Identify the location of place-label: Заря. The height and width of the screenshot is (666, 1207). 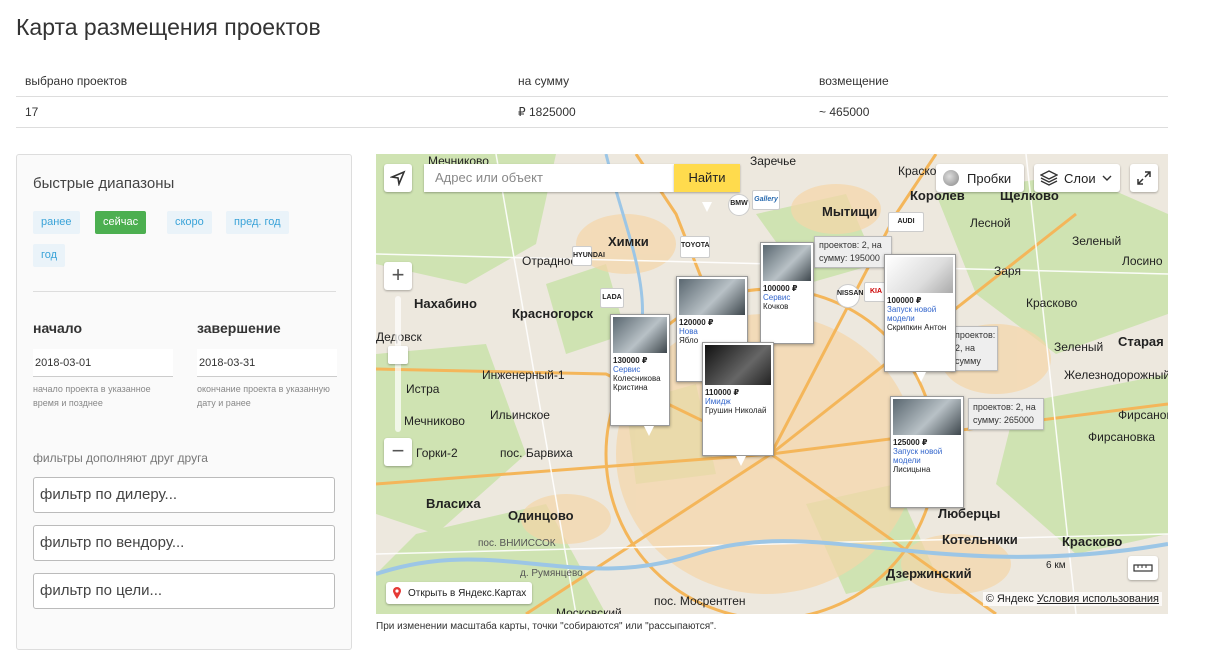
(1007, 271).